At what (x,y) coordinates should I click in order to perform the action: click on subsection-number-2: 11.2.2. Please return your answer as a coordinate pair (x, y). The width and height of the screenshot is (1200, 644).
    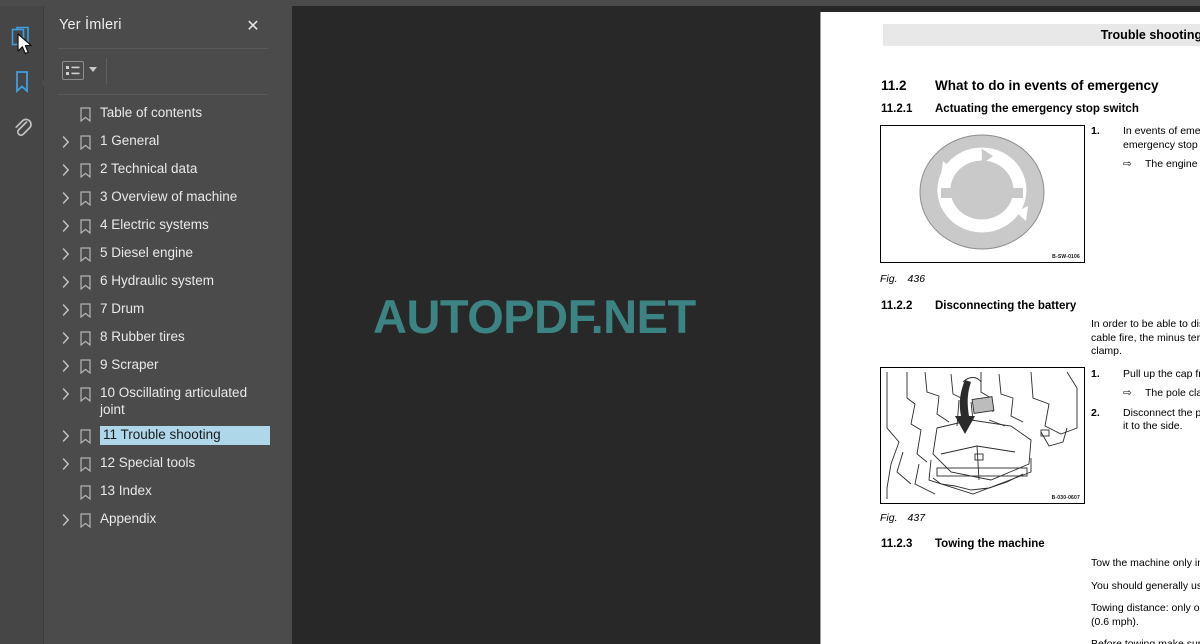
    Looking at the image, I should click on (897, 306).